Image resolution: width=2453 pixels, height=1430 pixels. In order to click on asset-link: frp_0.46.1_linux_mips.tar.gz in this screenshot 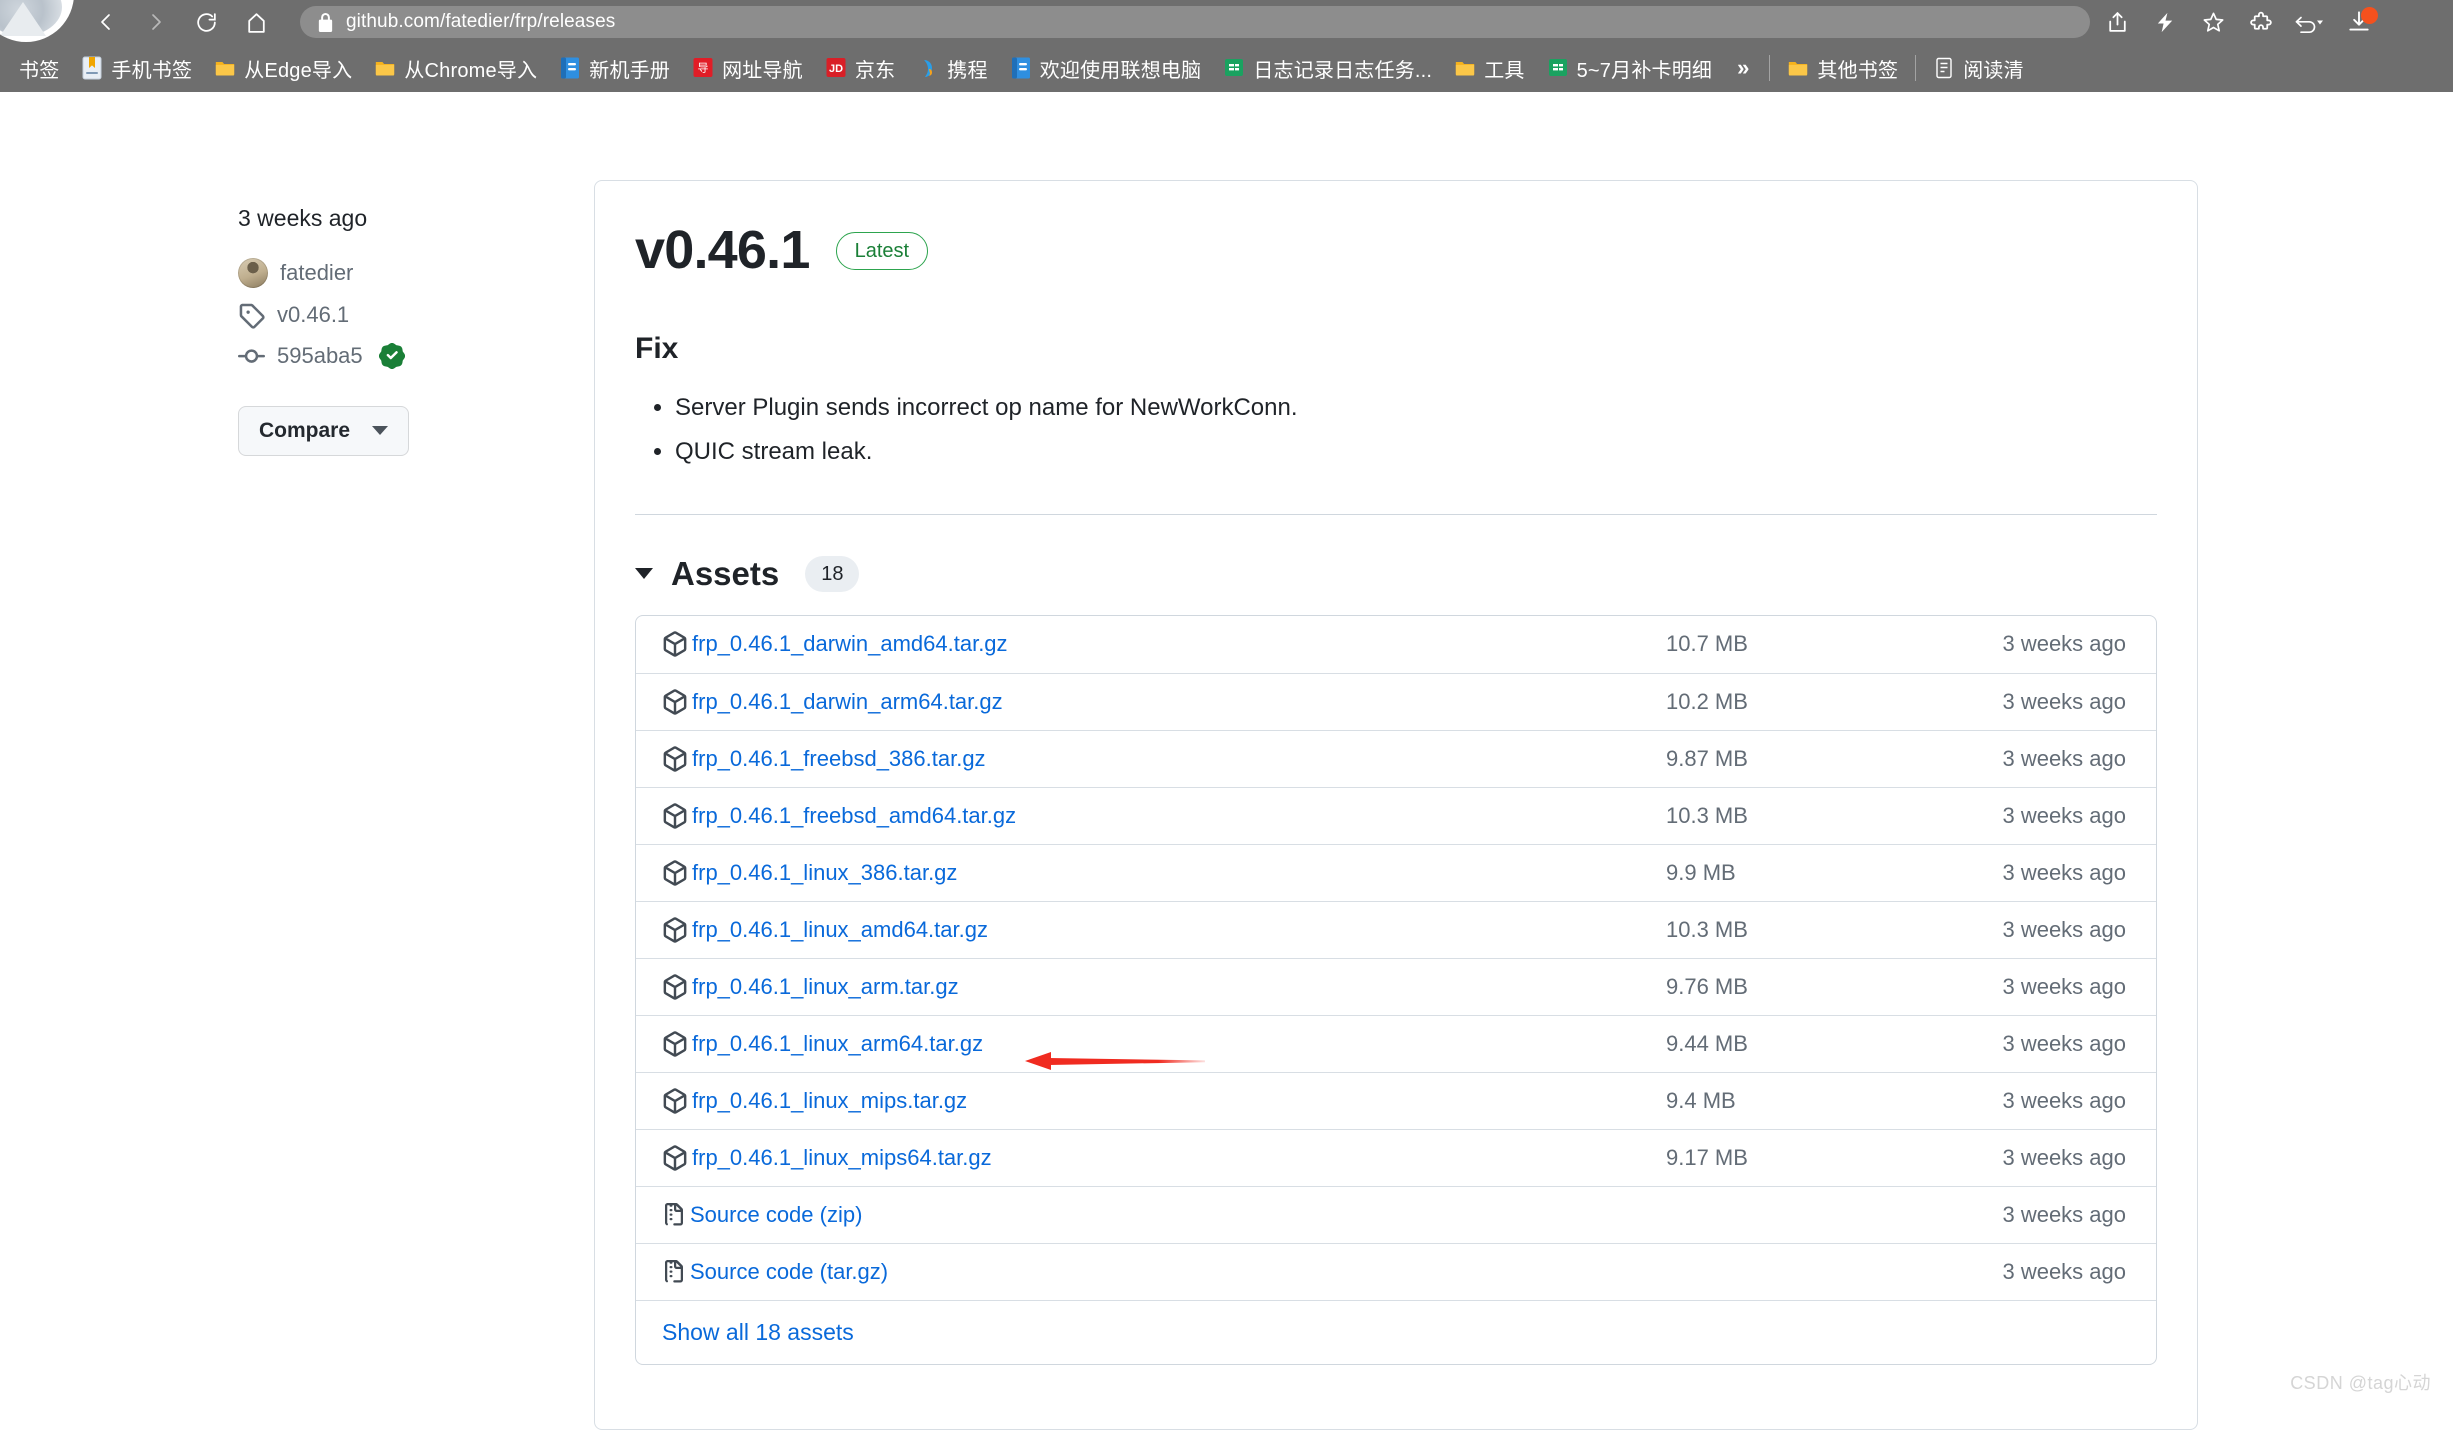, I will do `click(829, 1101)`.